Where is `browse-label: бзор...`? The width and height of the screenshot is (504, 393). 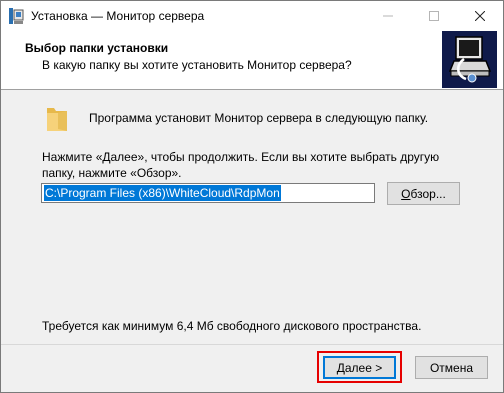 browse-label: бзор... is located at coordinates (428, 193).